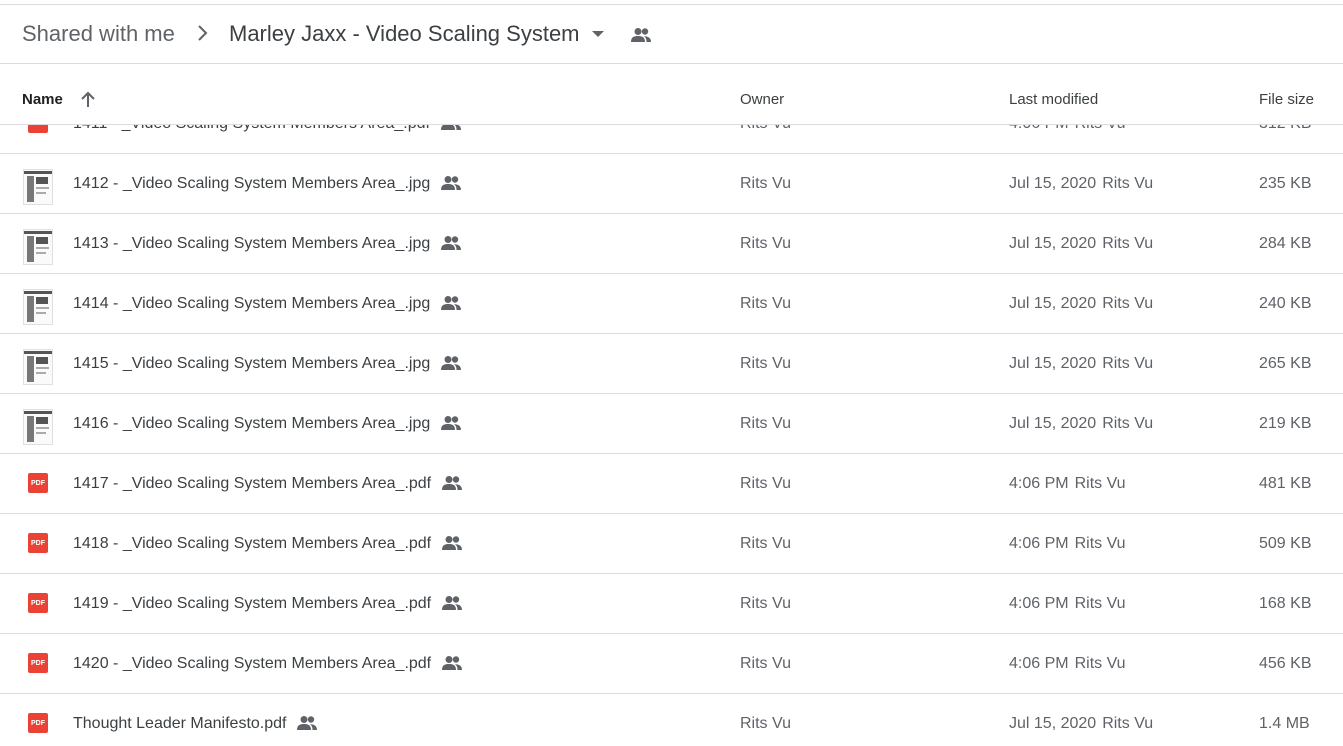  I want to click on file-size: 219 KB, so click(1285, 423).